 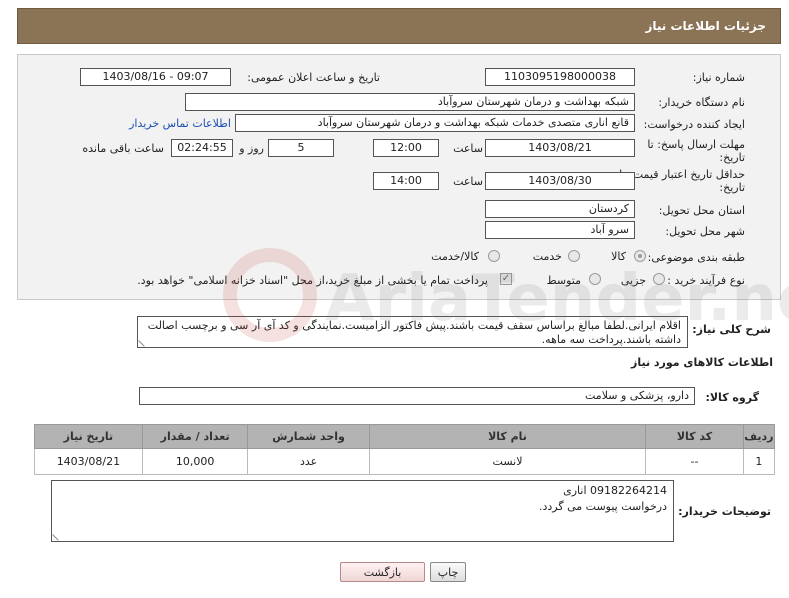 What do you see at coordinates (88, 461) in the screenshot?
I see `cell-need-date: 1403/08/21` at bounding box center [88, 461].